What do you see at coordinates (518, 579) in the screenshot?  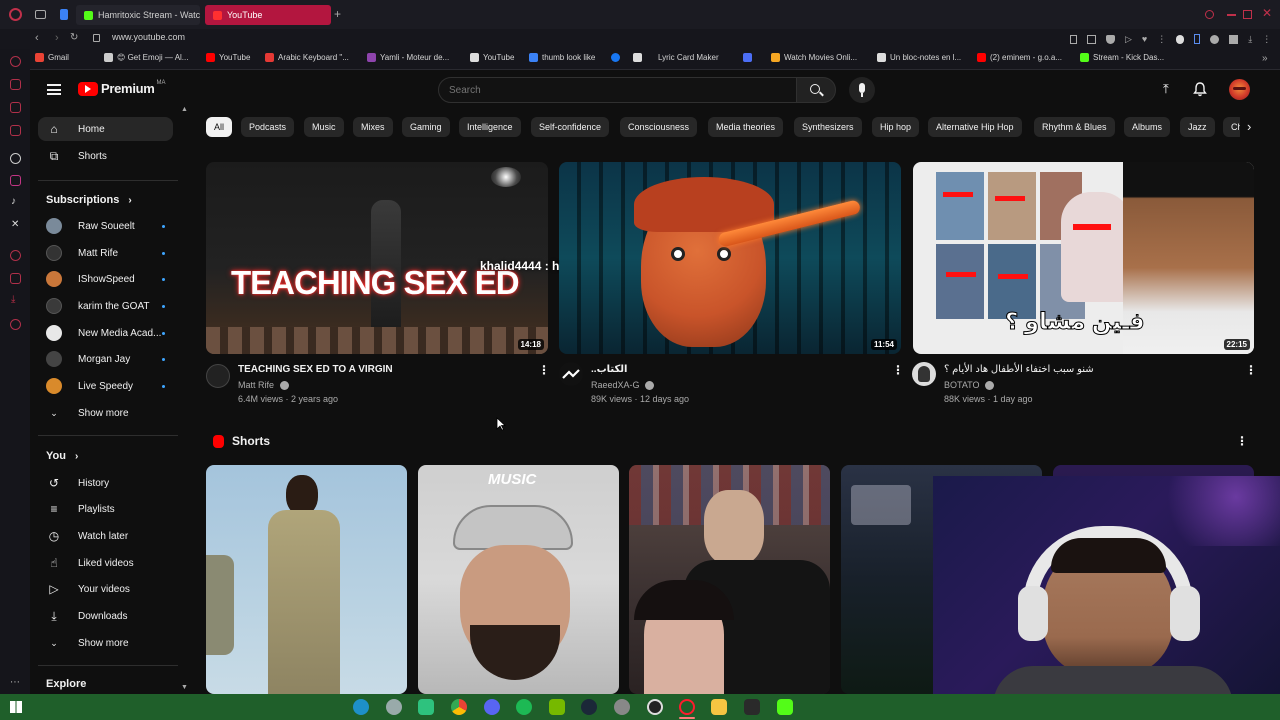 I see `short-thumbnail: MUSIC` at bounding box center [518, 579].